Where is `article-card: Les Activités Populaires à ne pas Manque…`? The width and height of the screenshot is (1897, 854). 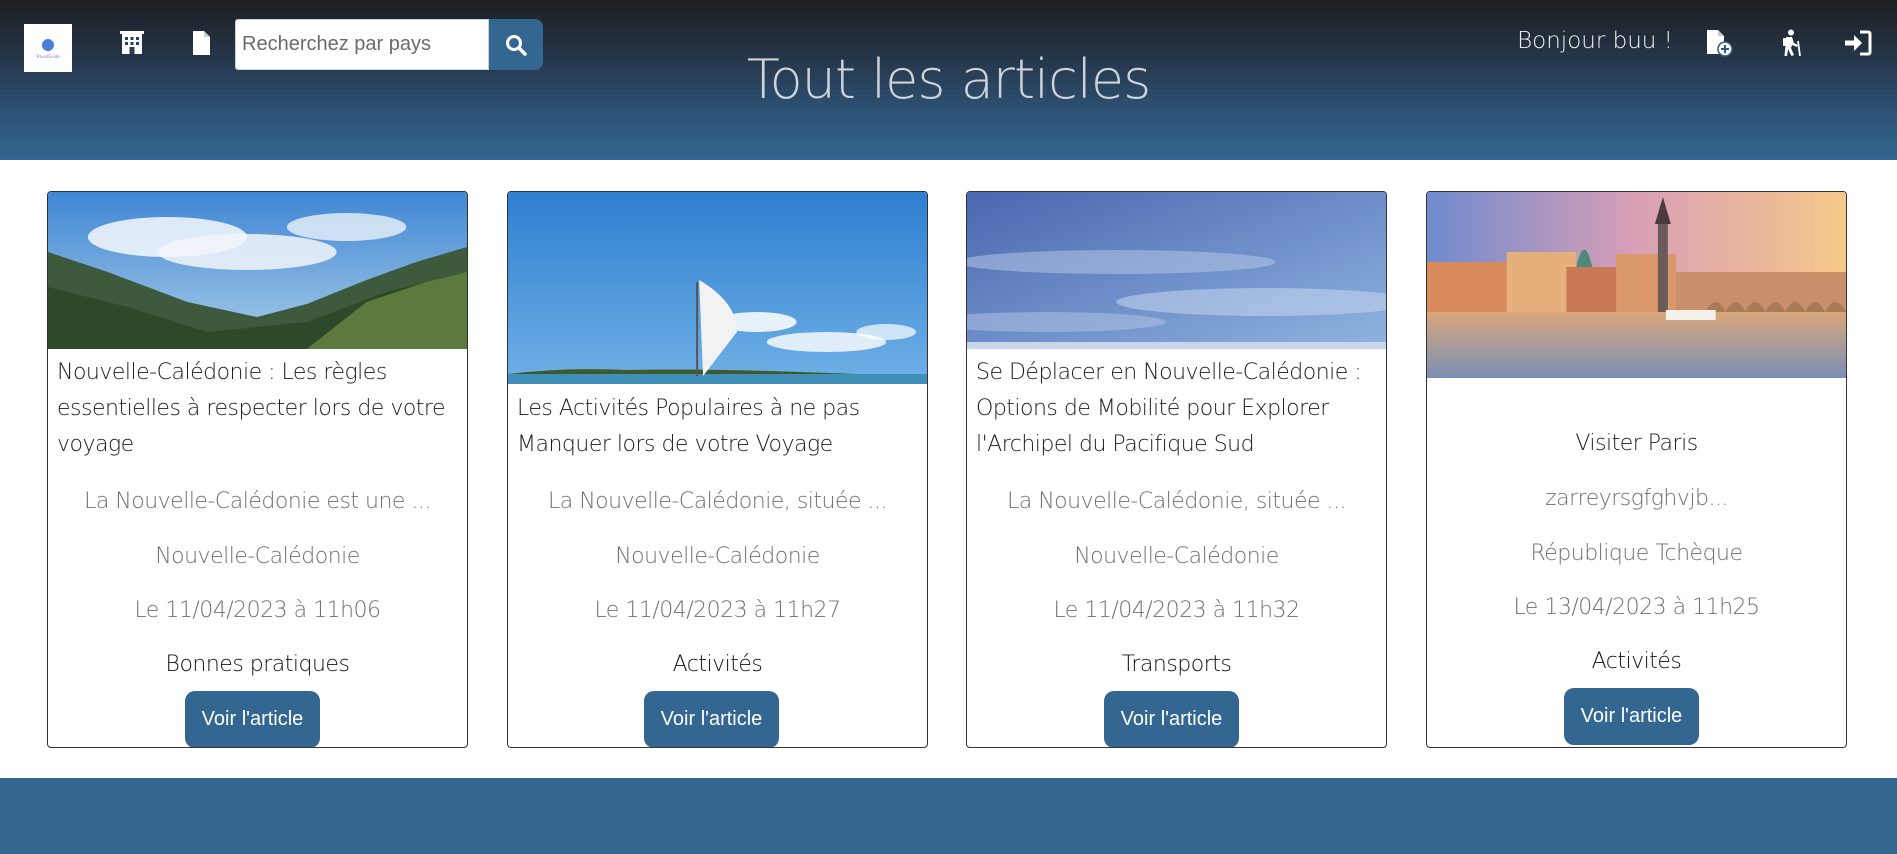
article-card: Les Activités Populaires à ne pas Manque… is located at coordinates (717, 469).